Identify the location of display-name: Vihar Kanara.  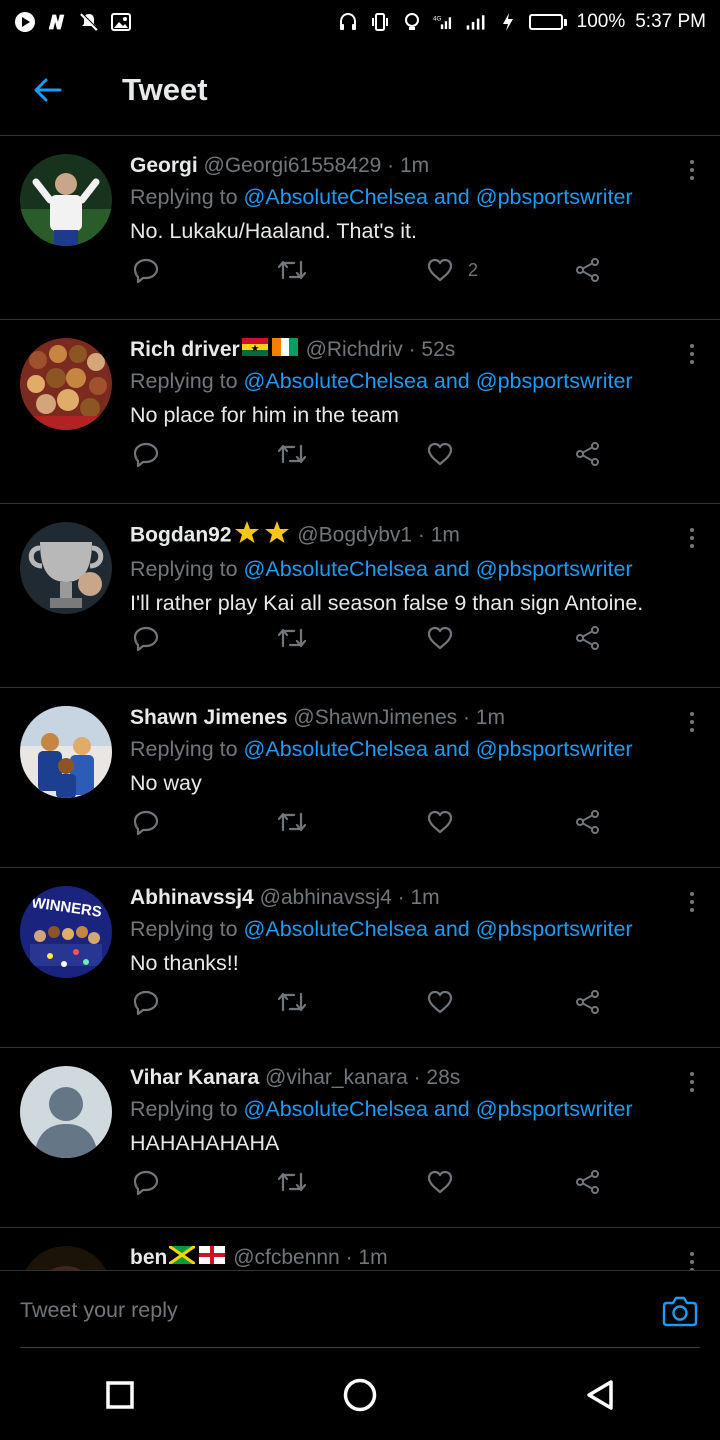
(194, 1077).